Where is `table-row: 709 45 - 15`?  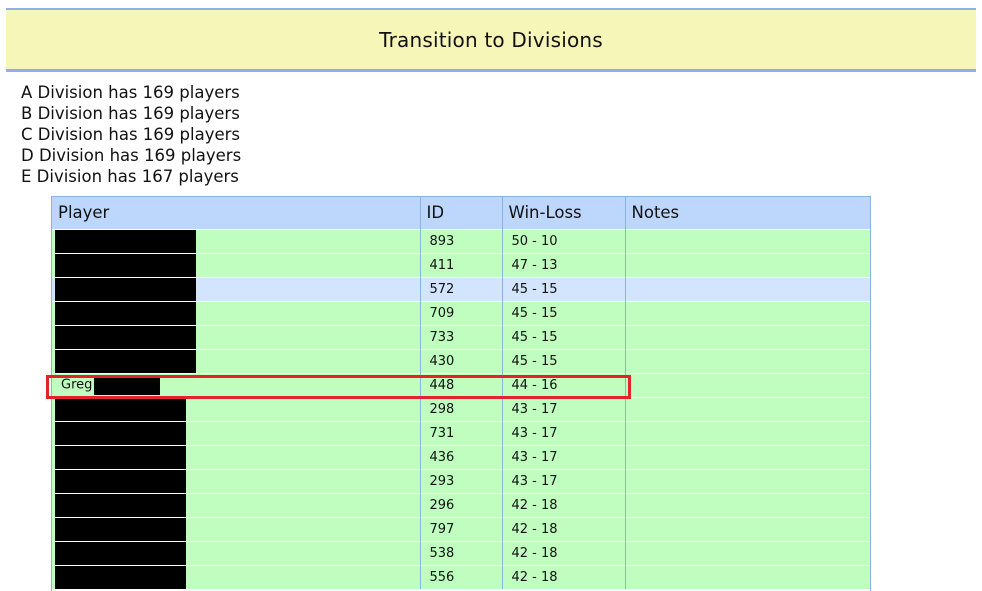
table-row: 709 45 - 15 is located at coordinates (461, 312).